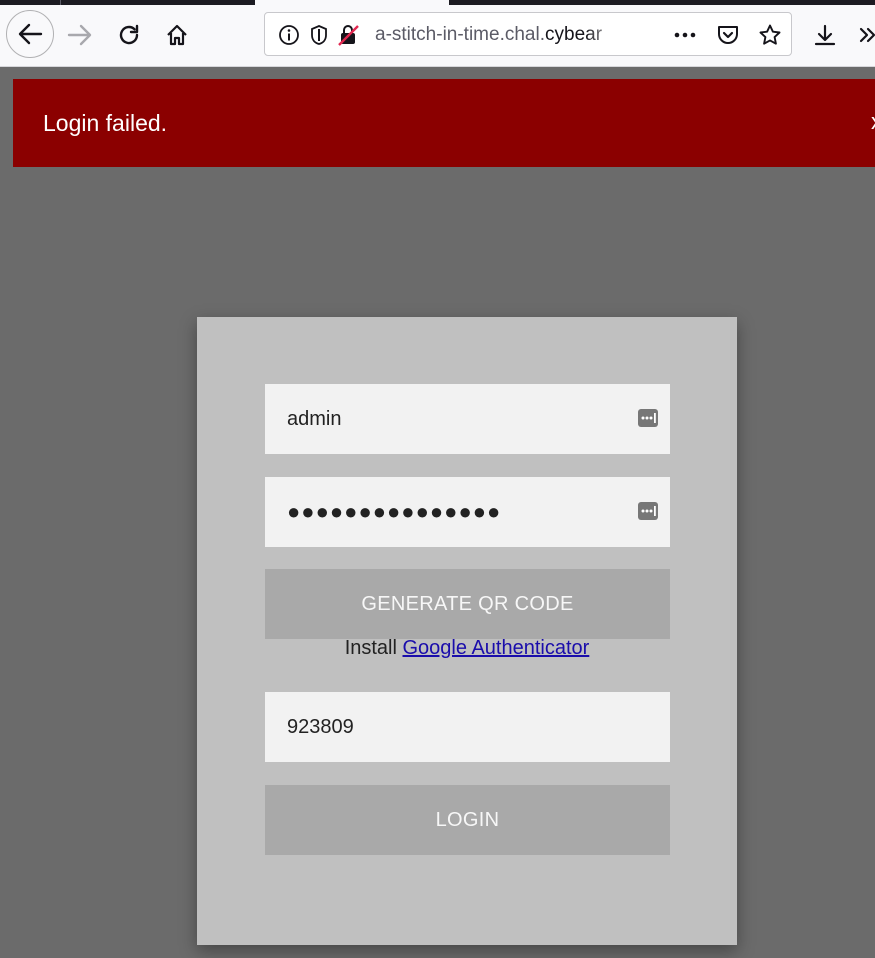  I want to click on generate-qr-code-button: GENERATE QR CODE, so click(467, 604).